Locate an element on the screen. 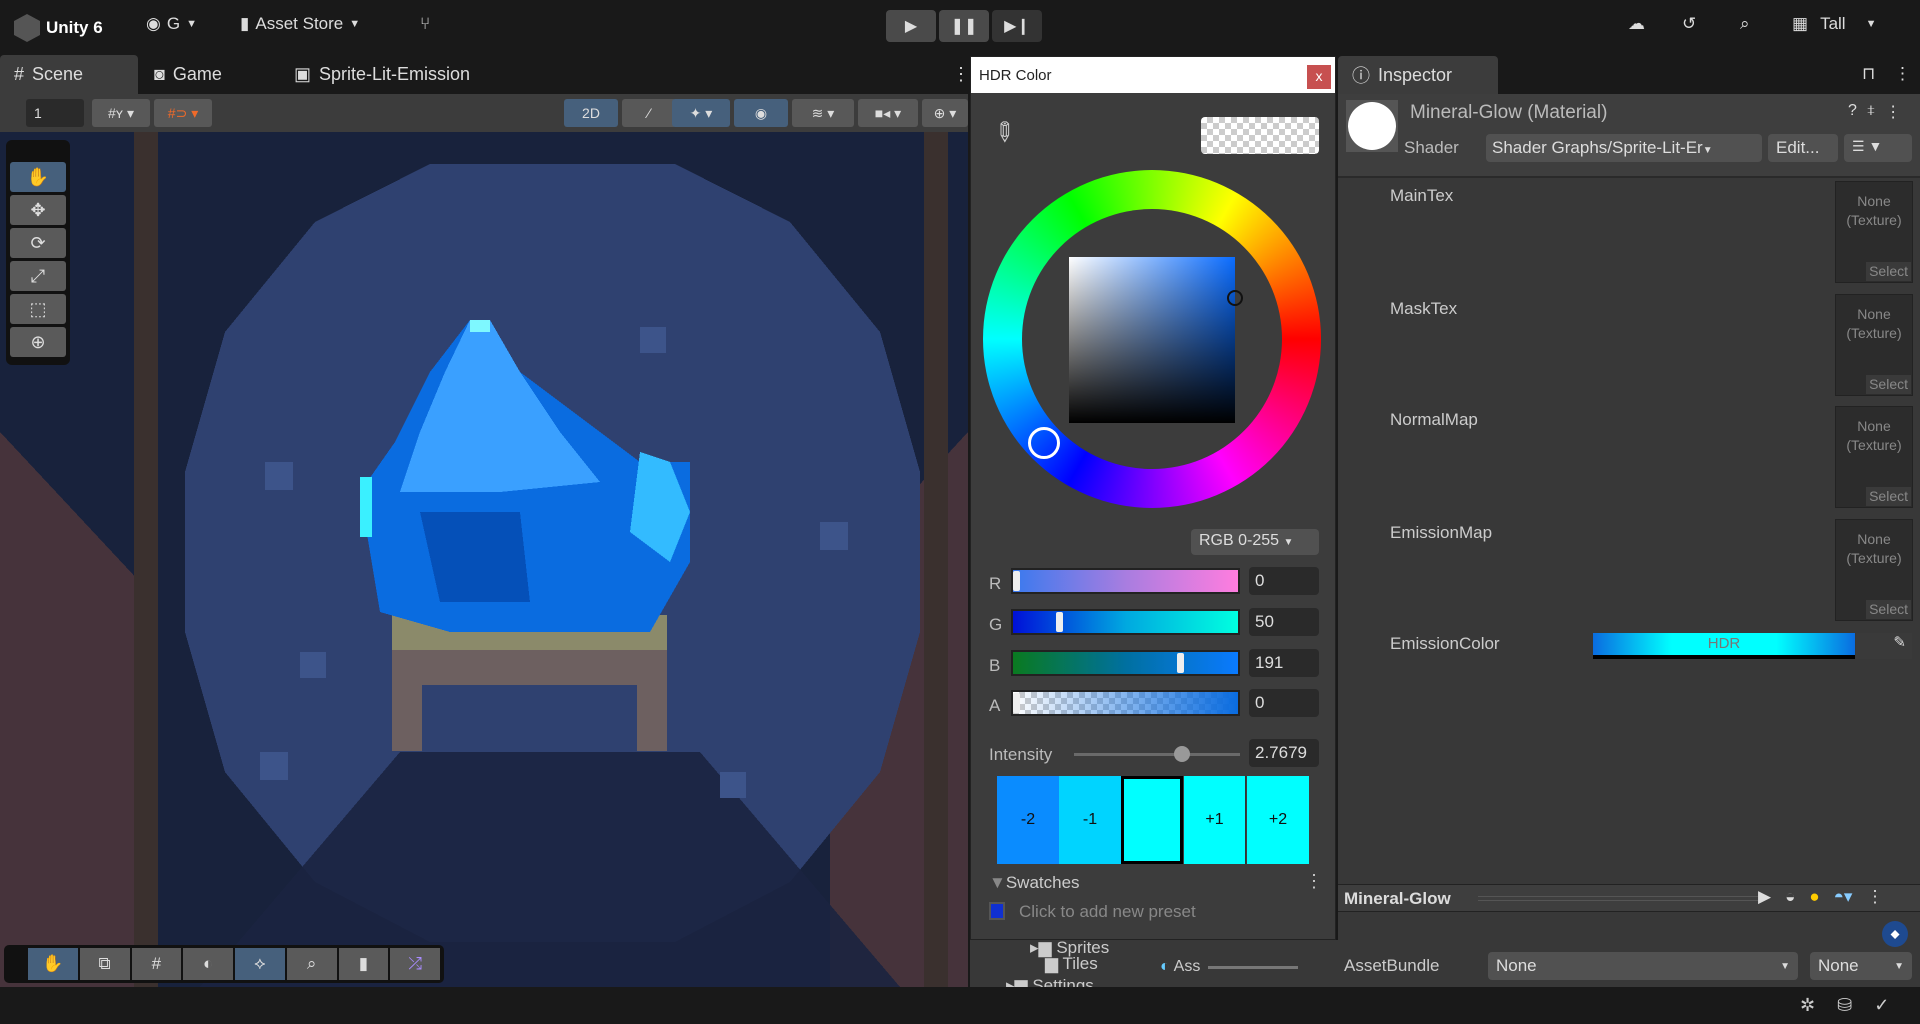 The width and height of the screenshot is (1920, 1024). 2d-toggle: 2D is located at coordinates (591, 113).